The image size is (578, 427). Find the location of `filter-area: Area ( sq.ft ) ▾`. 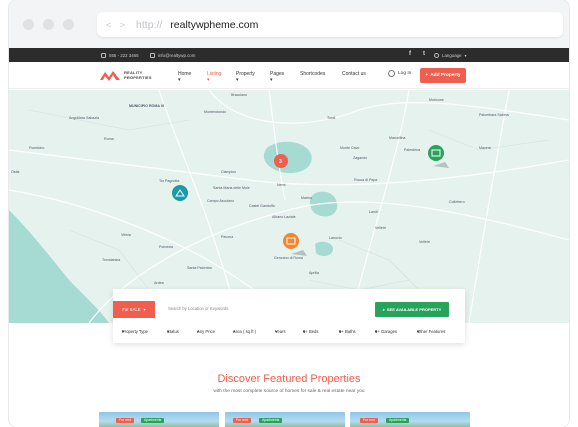

filter-area: Area ( sq.ft ) ▾ is located at coordinates (244, 331).